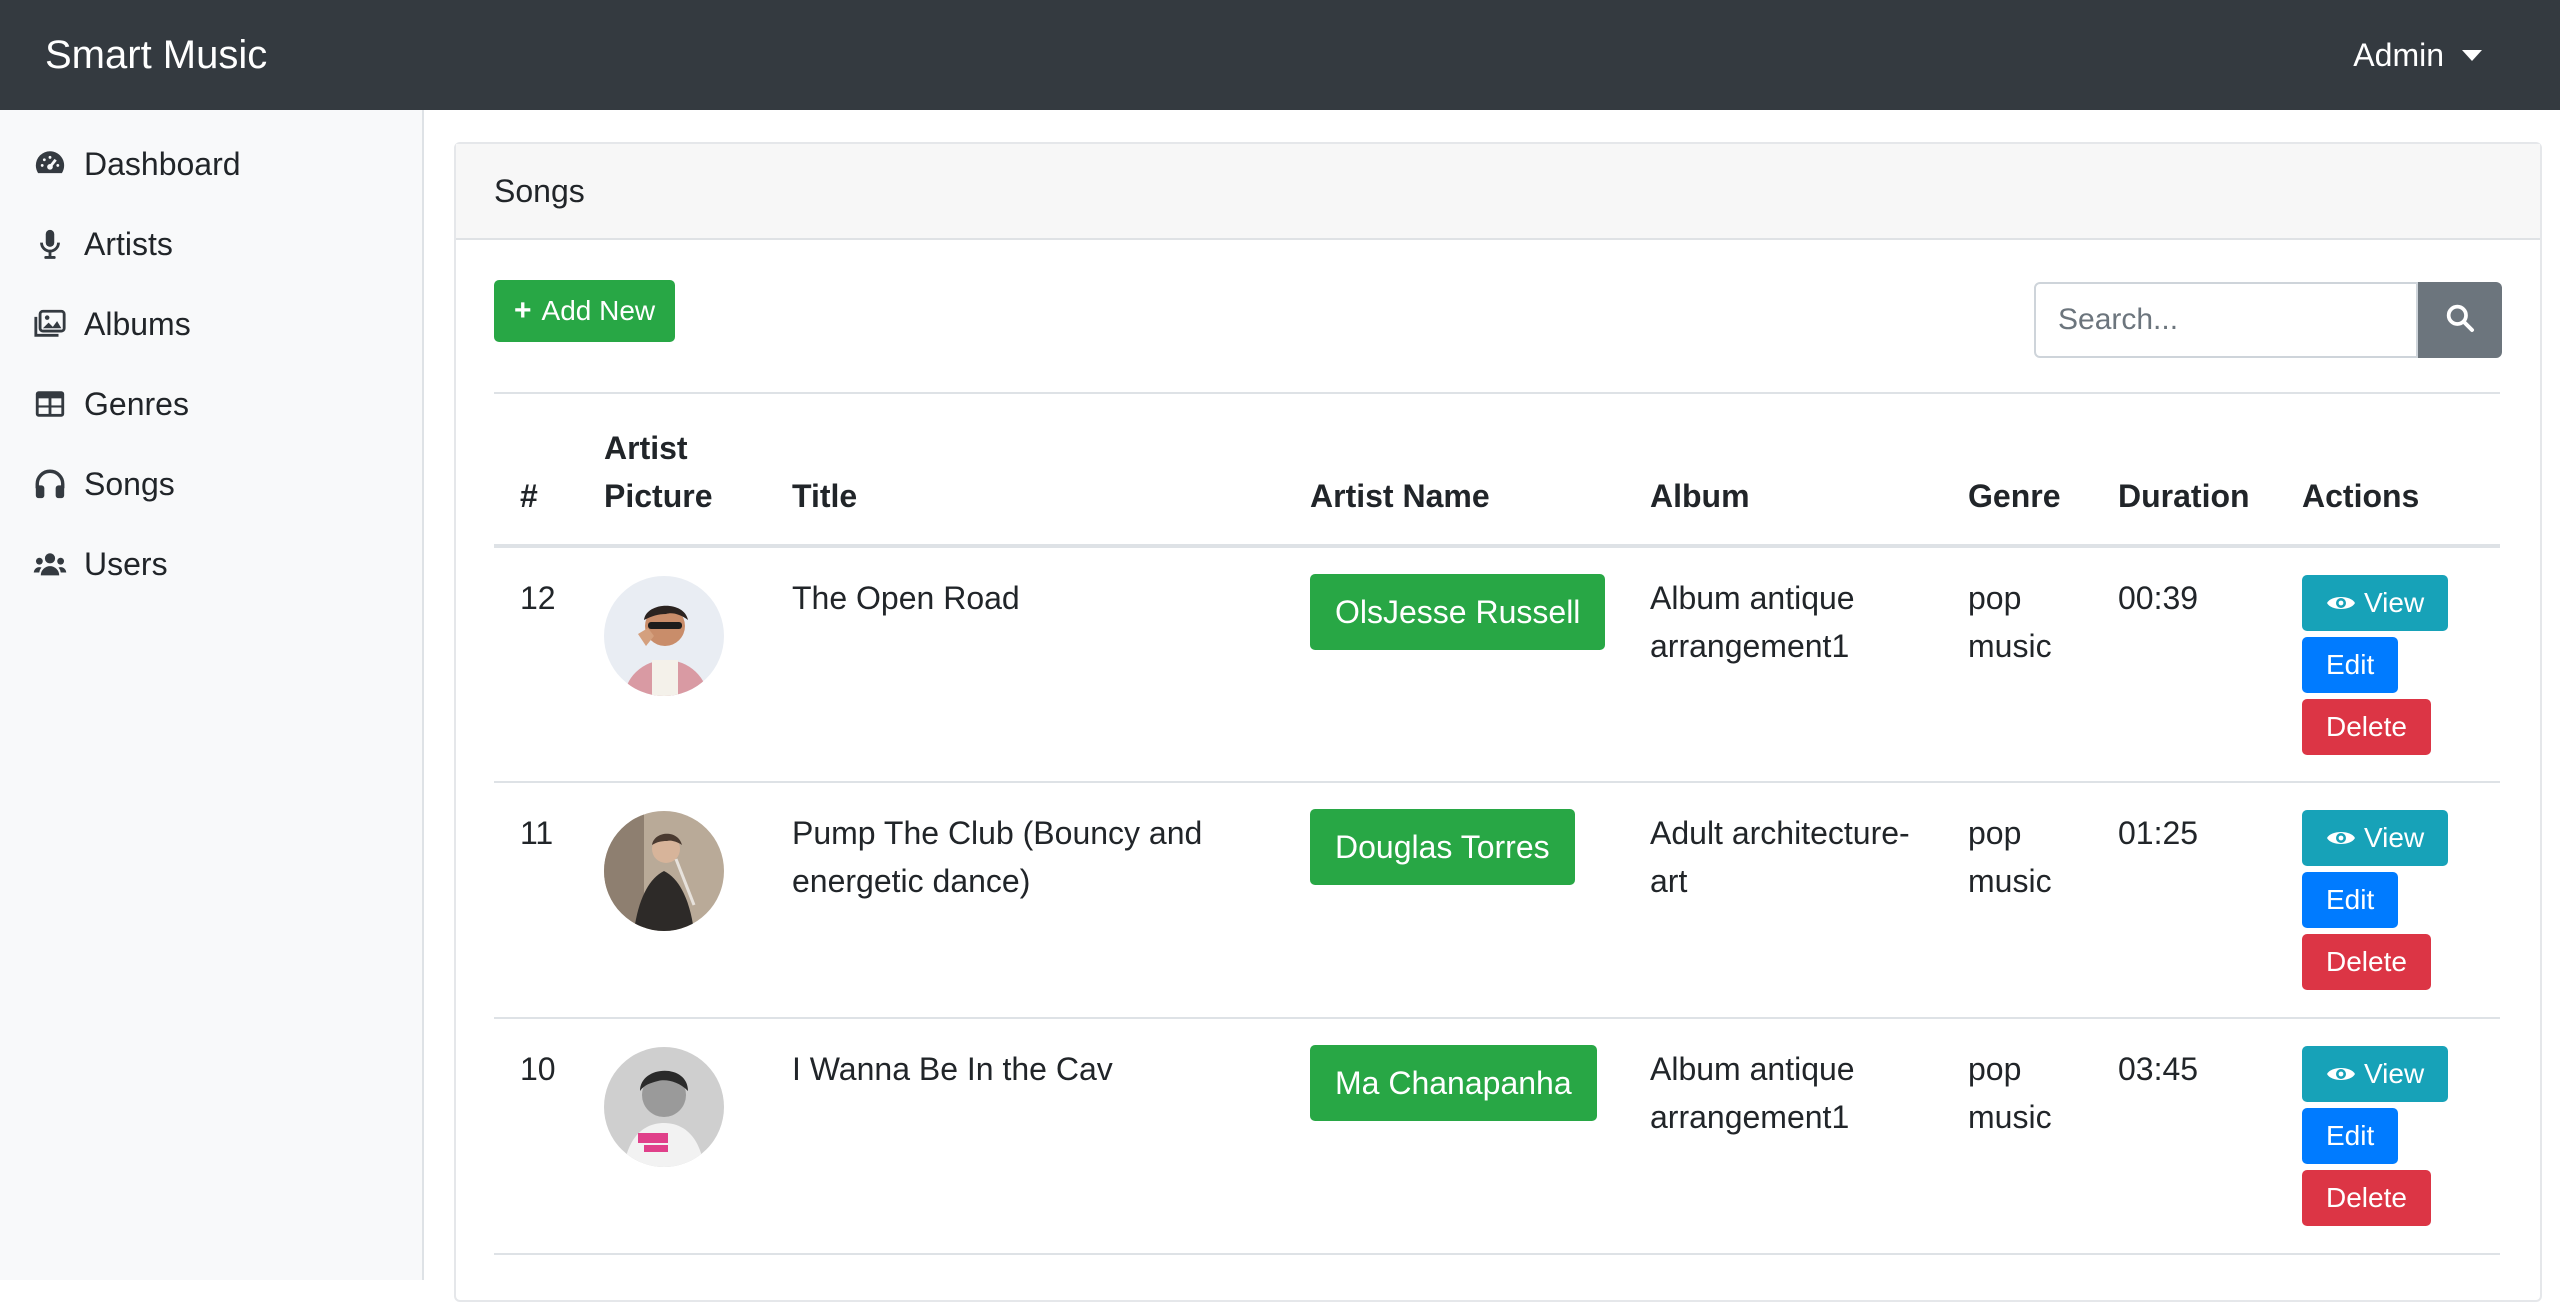 The width and height of the screenshot is (2560, 1302). I want to click on page-title: Songs, so click(539, 190).